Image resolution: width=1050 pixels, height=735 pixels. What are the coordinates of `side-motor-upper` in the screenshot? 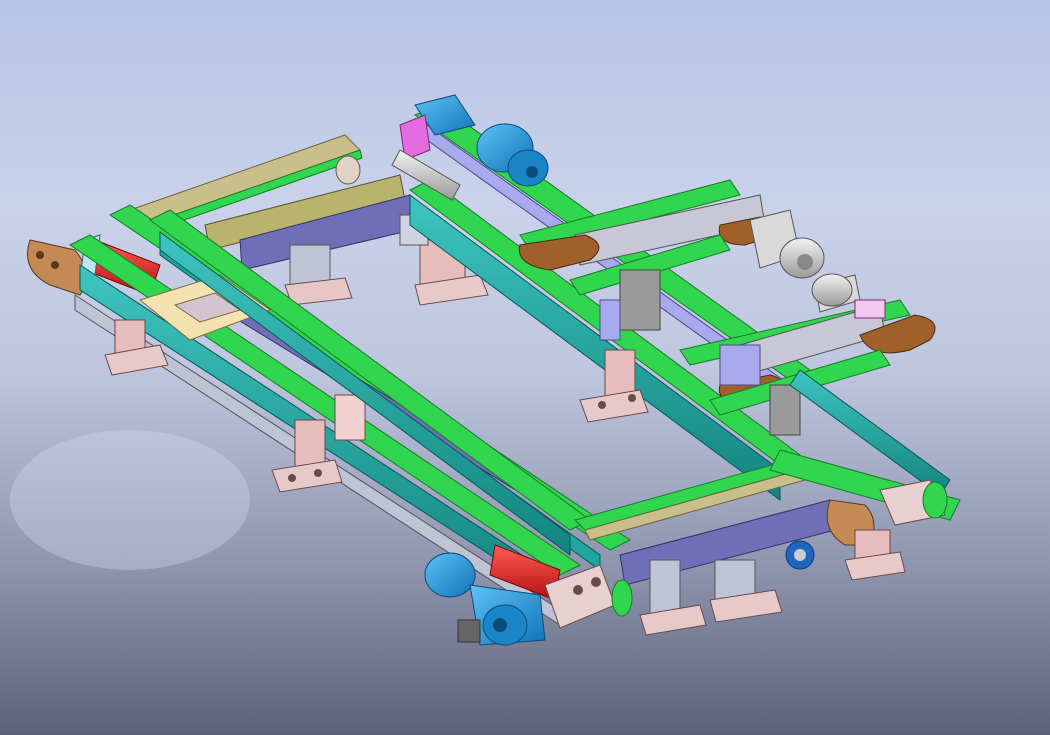 It's located at (787, 244).